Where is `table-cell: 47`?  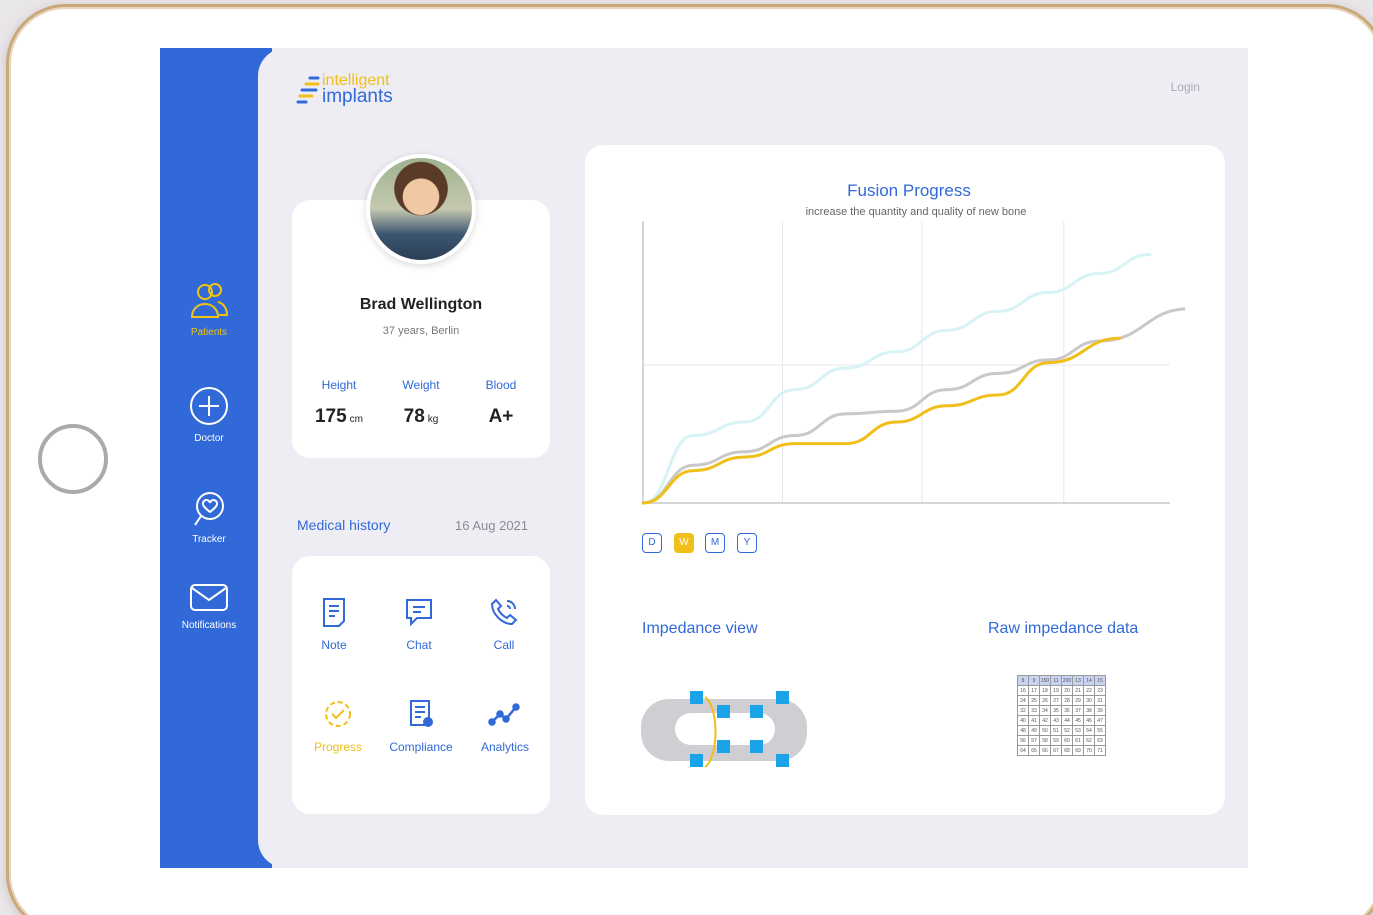
table-cell: 47 is located at coordinates (1100, 720).